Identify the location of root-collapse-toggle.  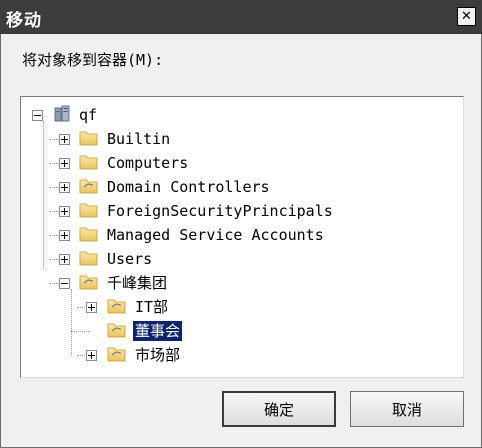
(37, 115).